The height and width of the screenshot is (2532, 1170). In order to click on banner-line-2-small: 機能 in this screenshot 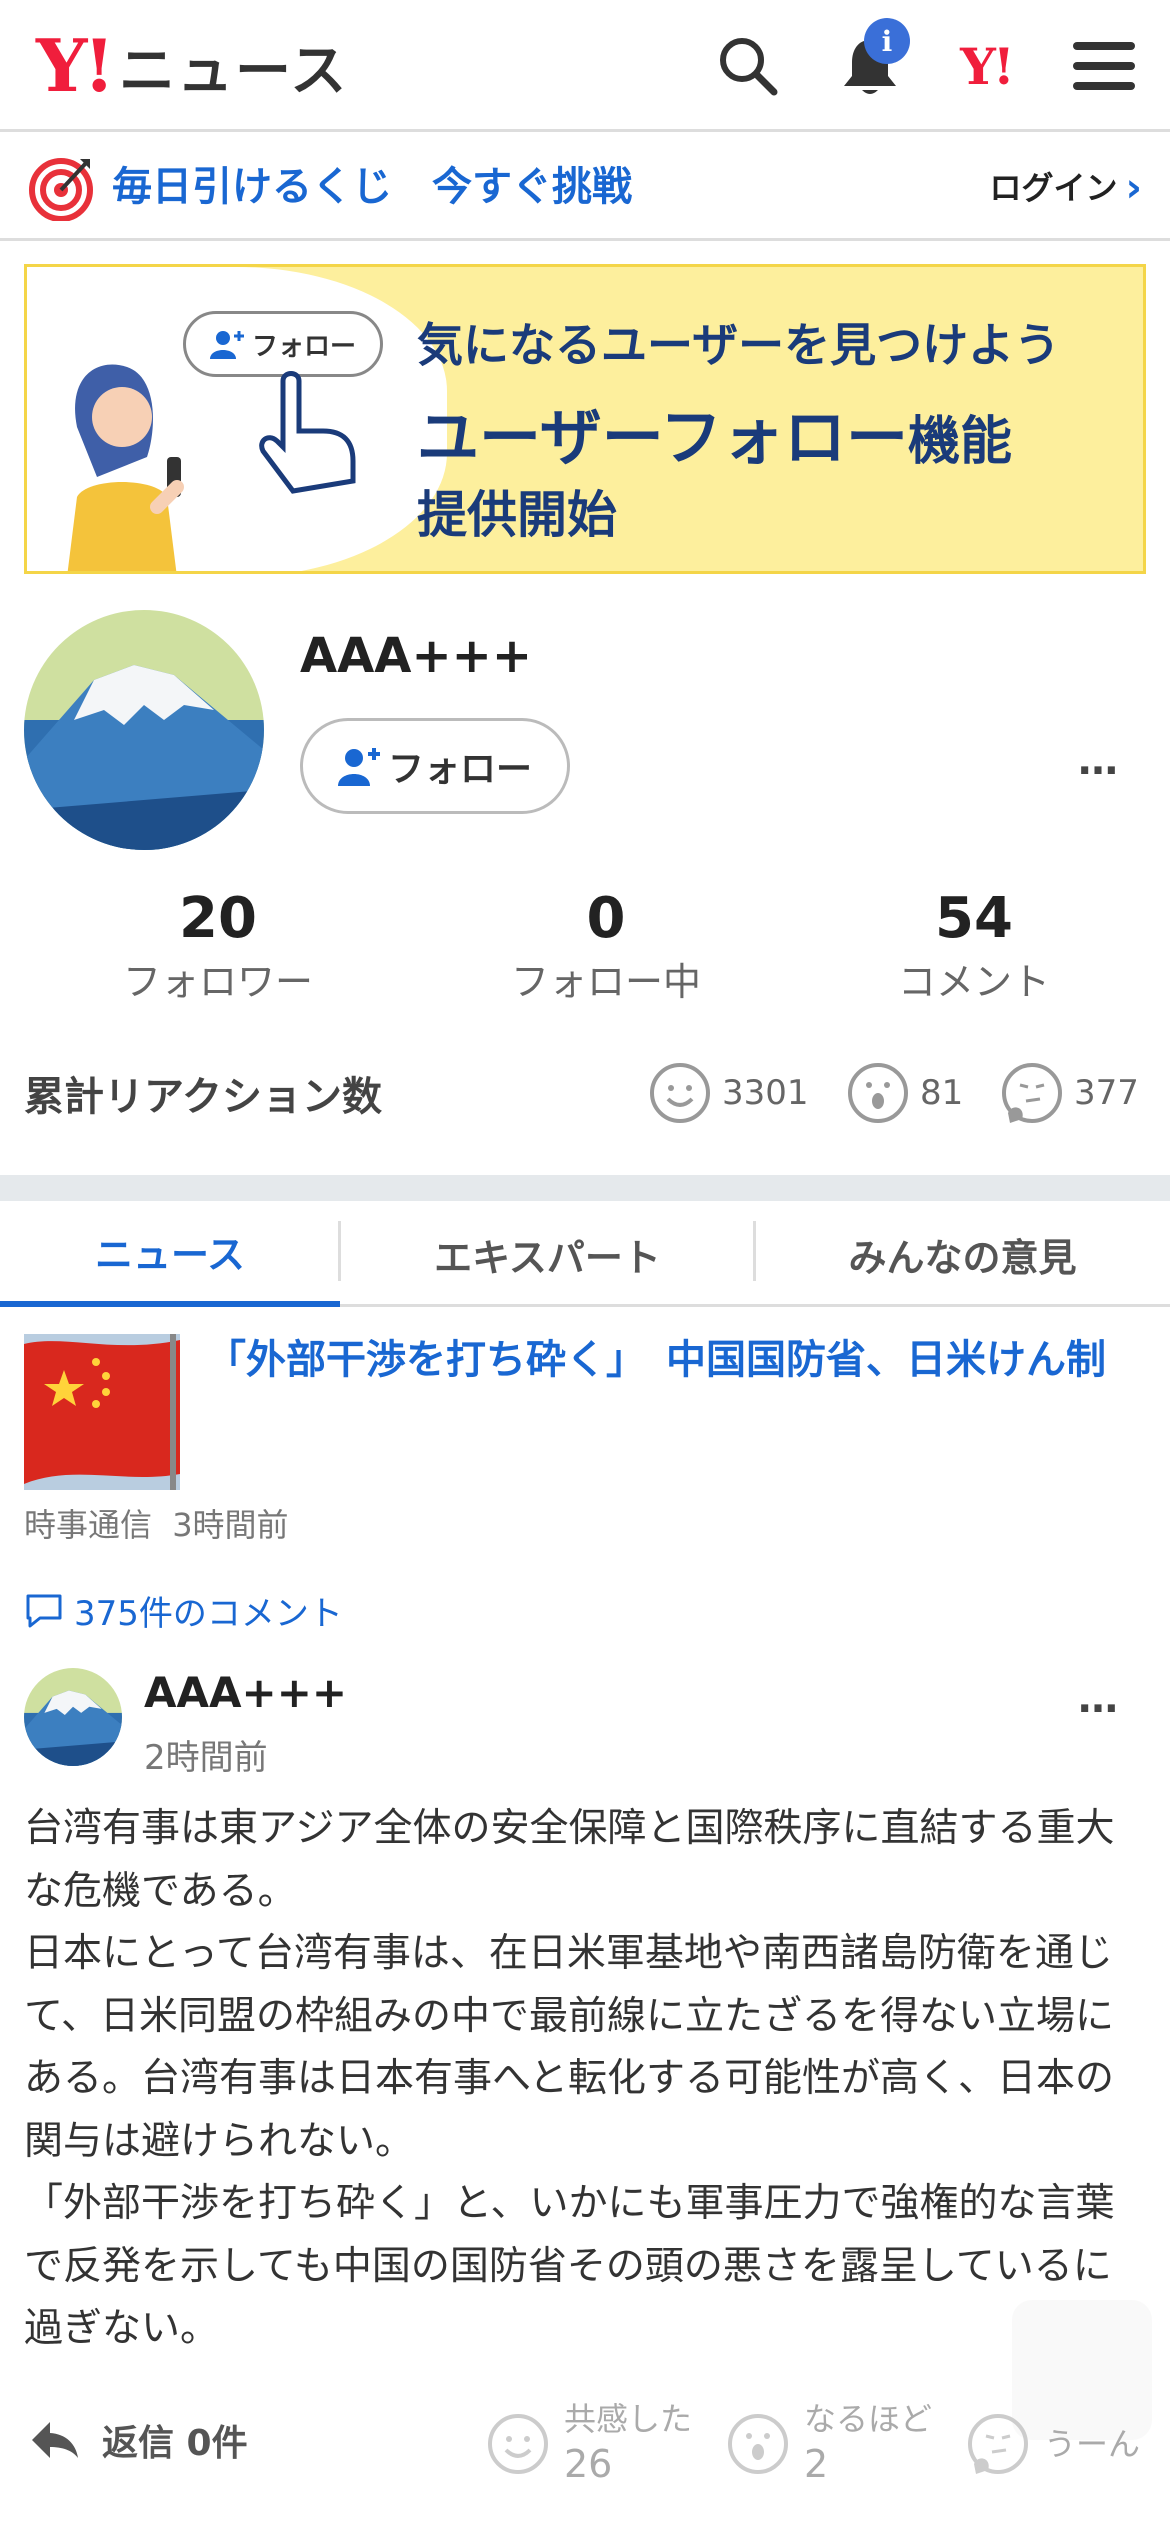, I will do `click(960, 442)`.